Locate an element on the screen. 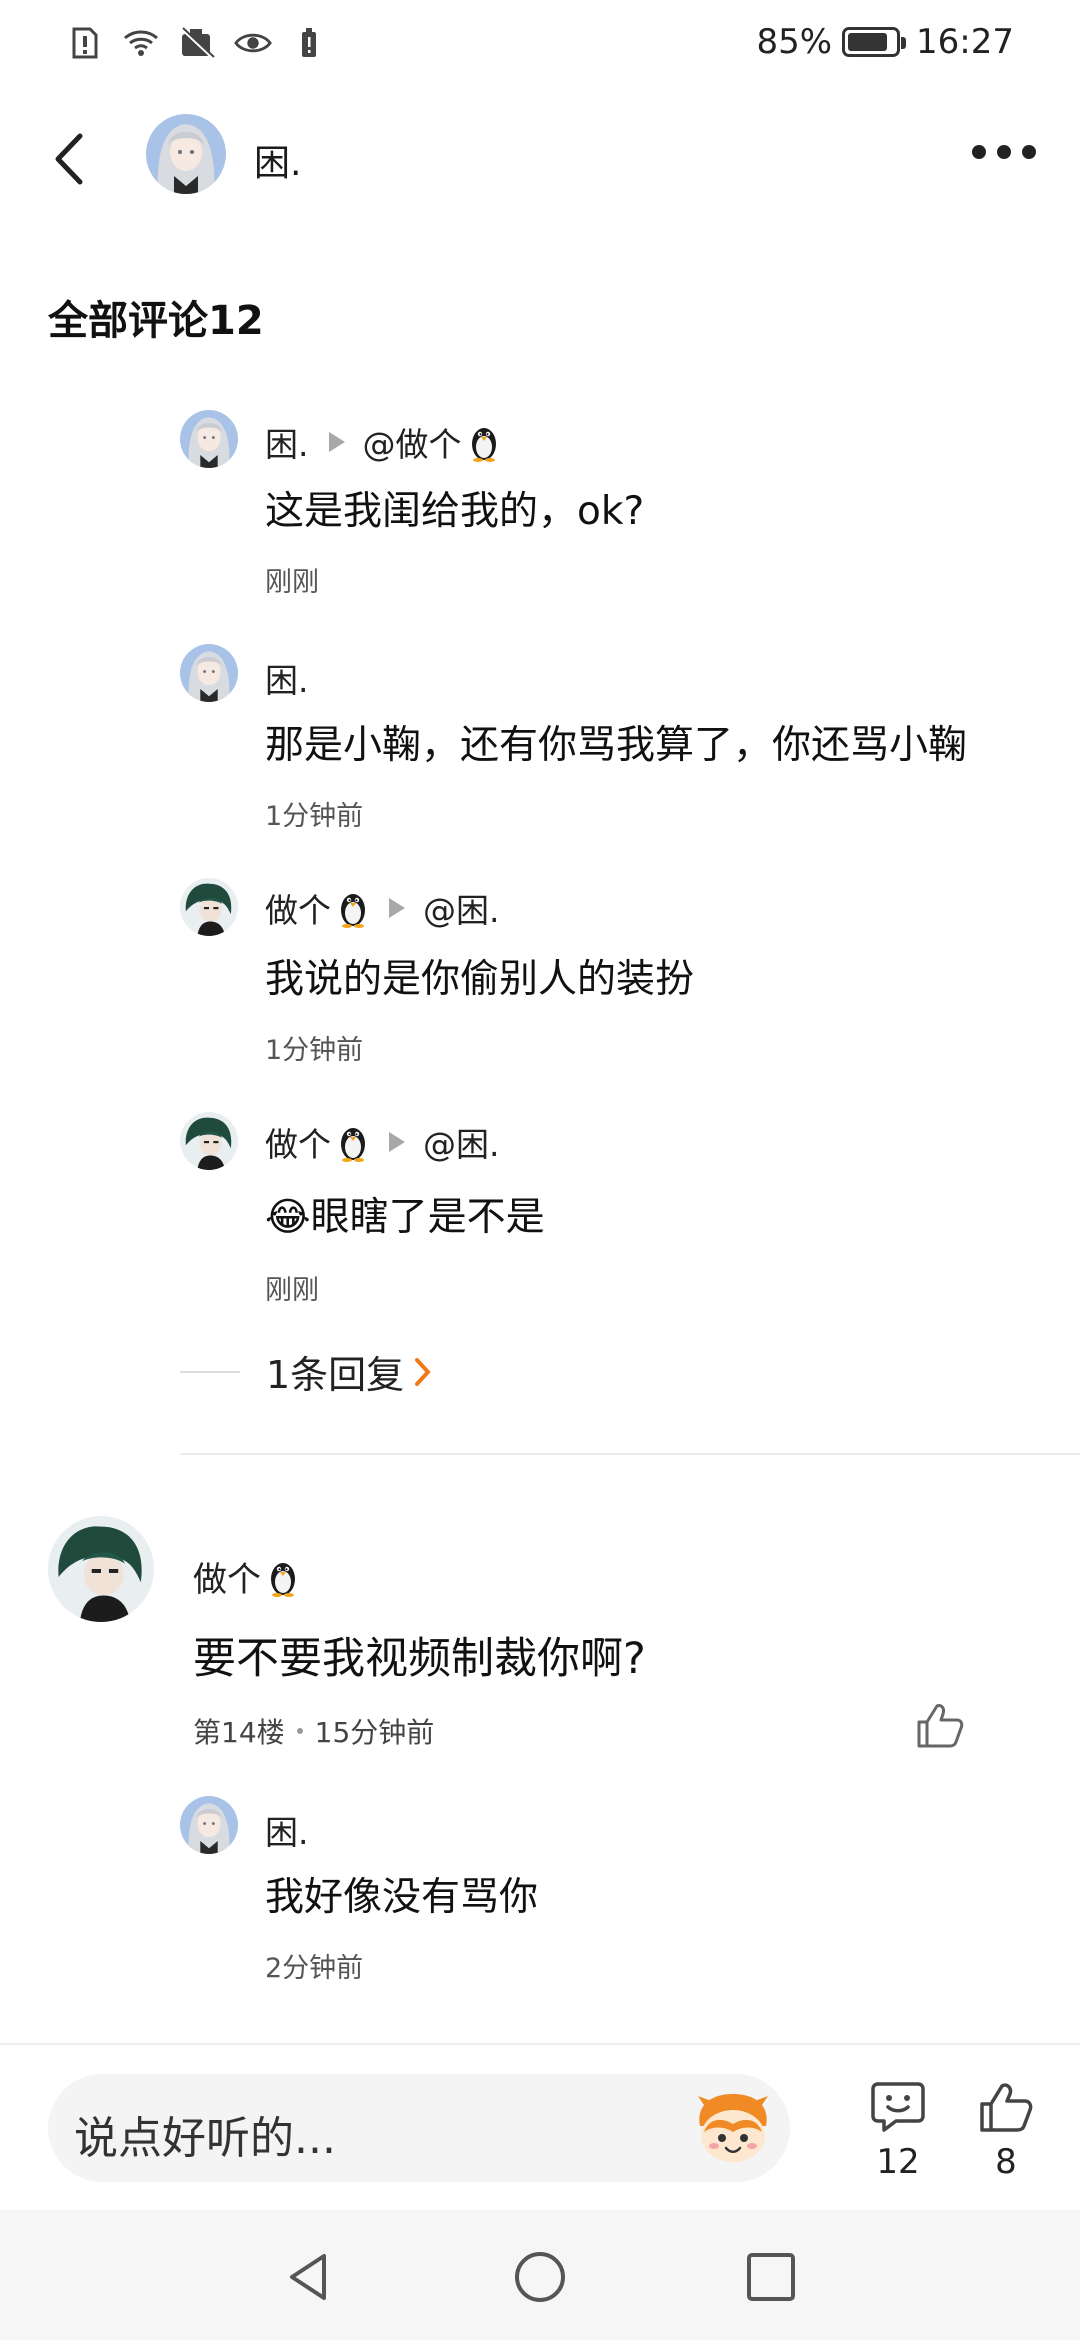 Image resolution: width=1080 pixels, height=2340 pixels. back-button is located at coordinates (70, 159).